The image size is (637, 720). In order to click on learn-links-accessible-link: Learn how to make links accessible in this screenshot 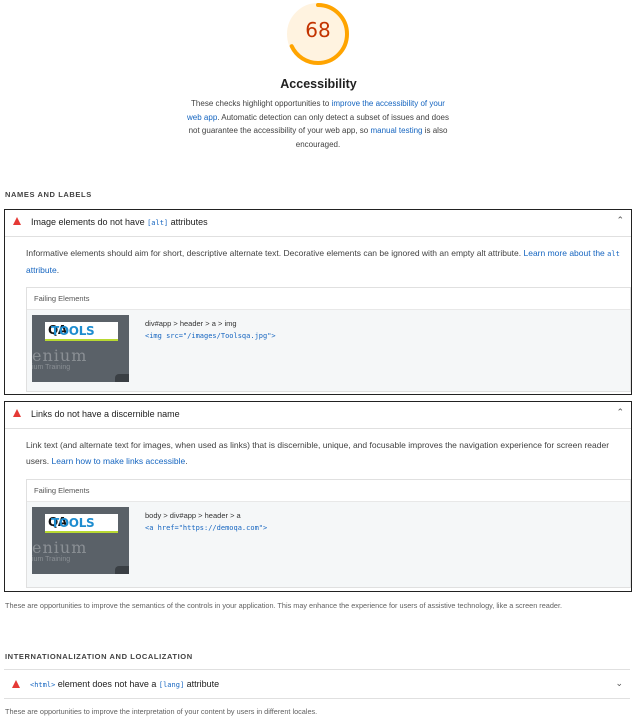, I will do `click(119, 461)`.